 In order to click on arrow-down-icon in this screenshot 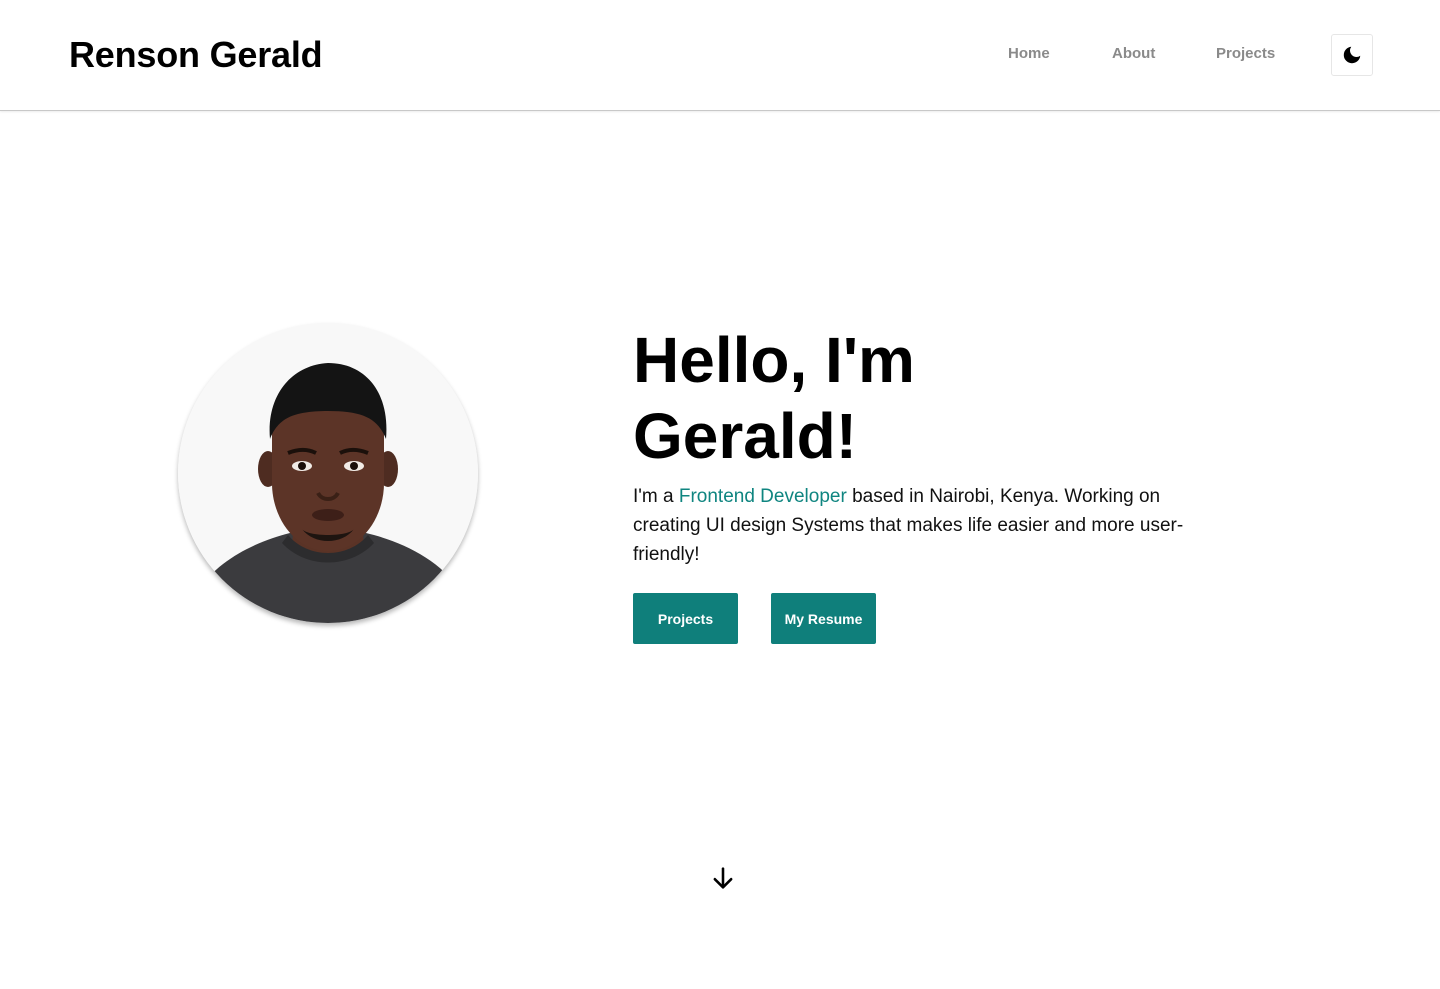, I will do `click(723, 878)`.